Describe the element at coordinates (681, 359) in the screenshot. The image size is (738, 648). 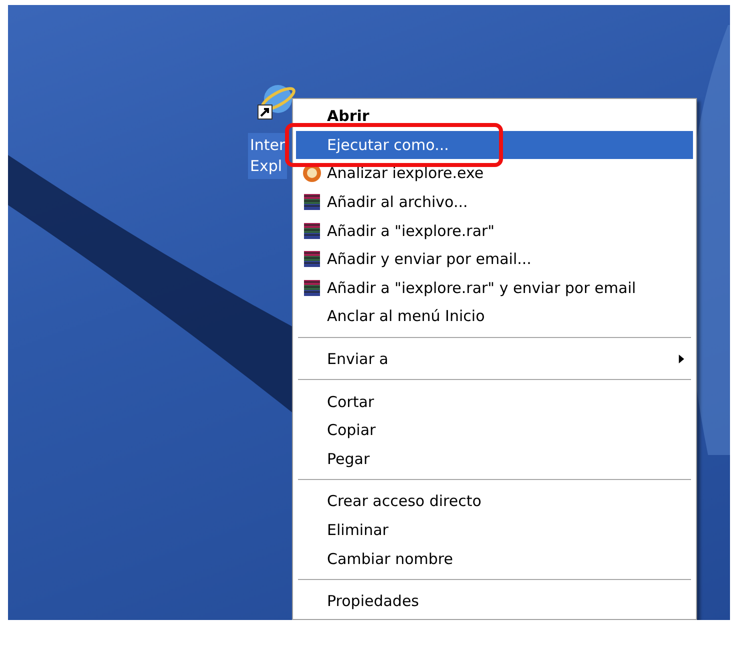
I see `submenu-arrow-icon` at that location.